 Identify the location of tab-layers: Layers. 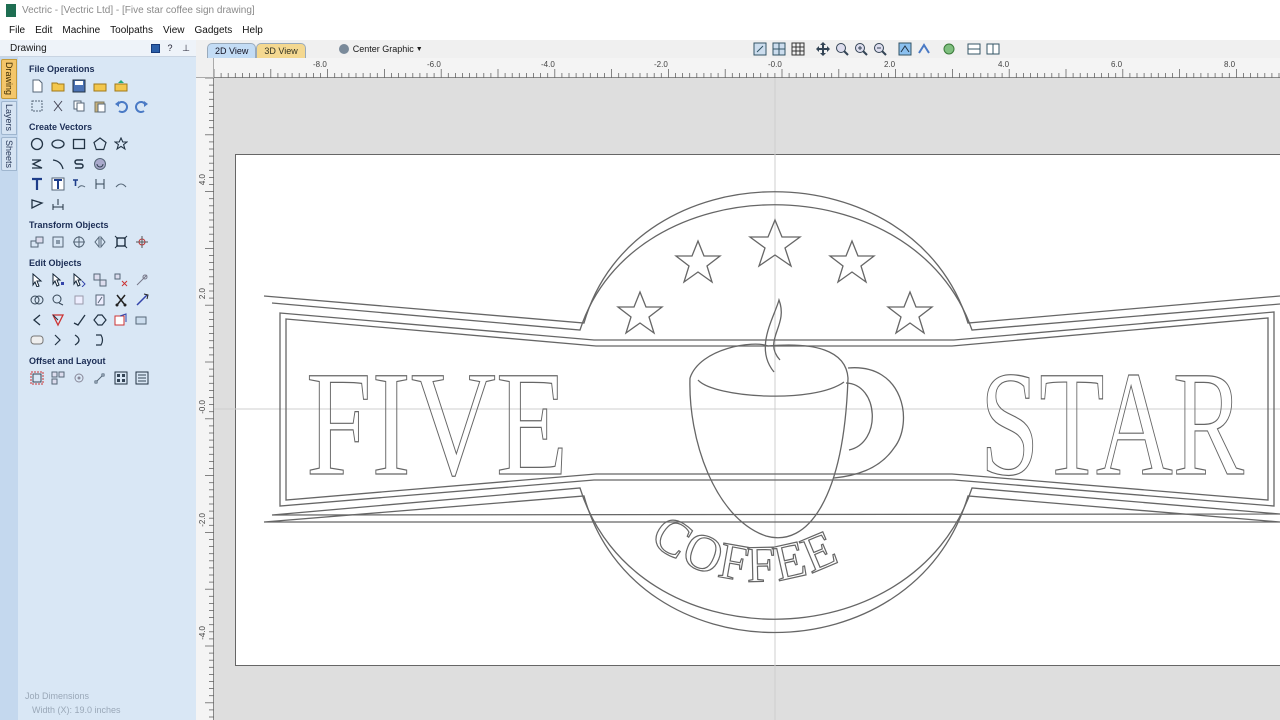
(9, 118).